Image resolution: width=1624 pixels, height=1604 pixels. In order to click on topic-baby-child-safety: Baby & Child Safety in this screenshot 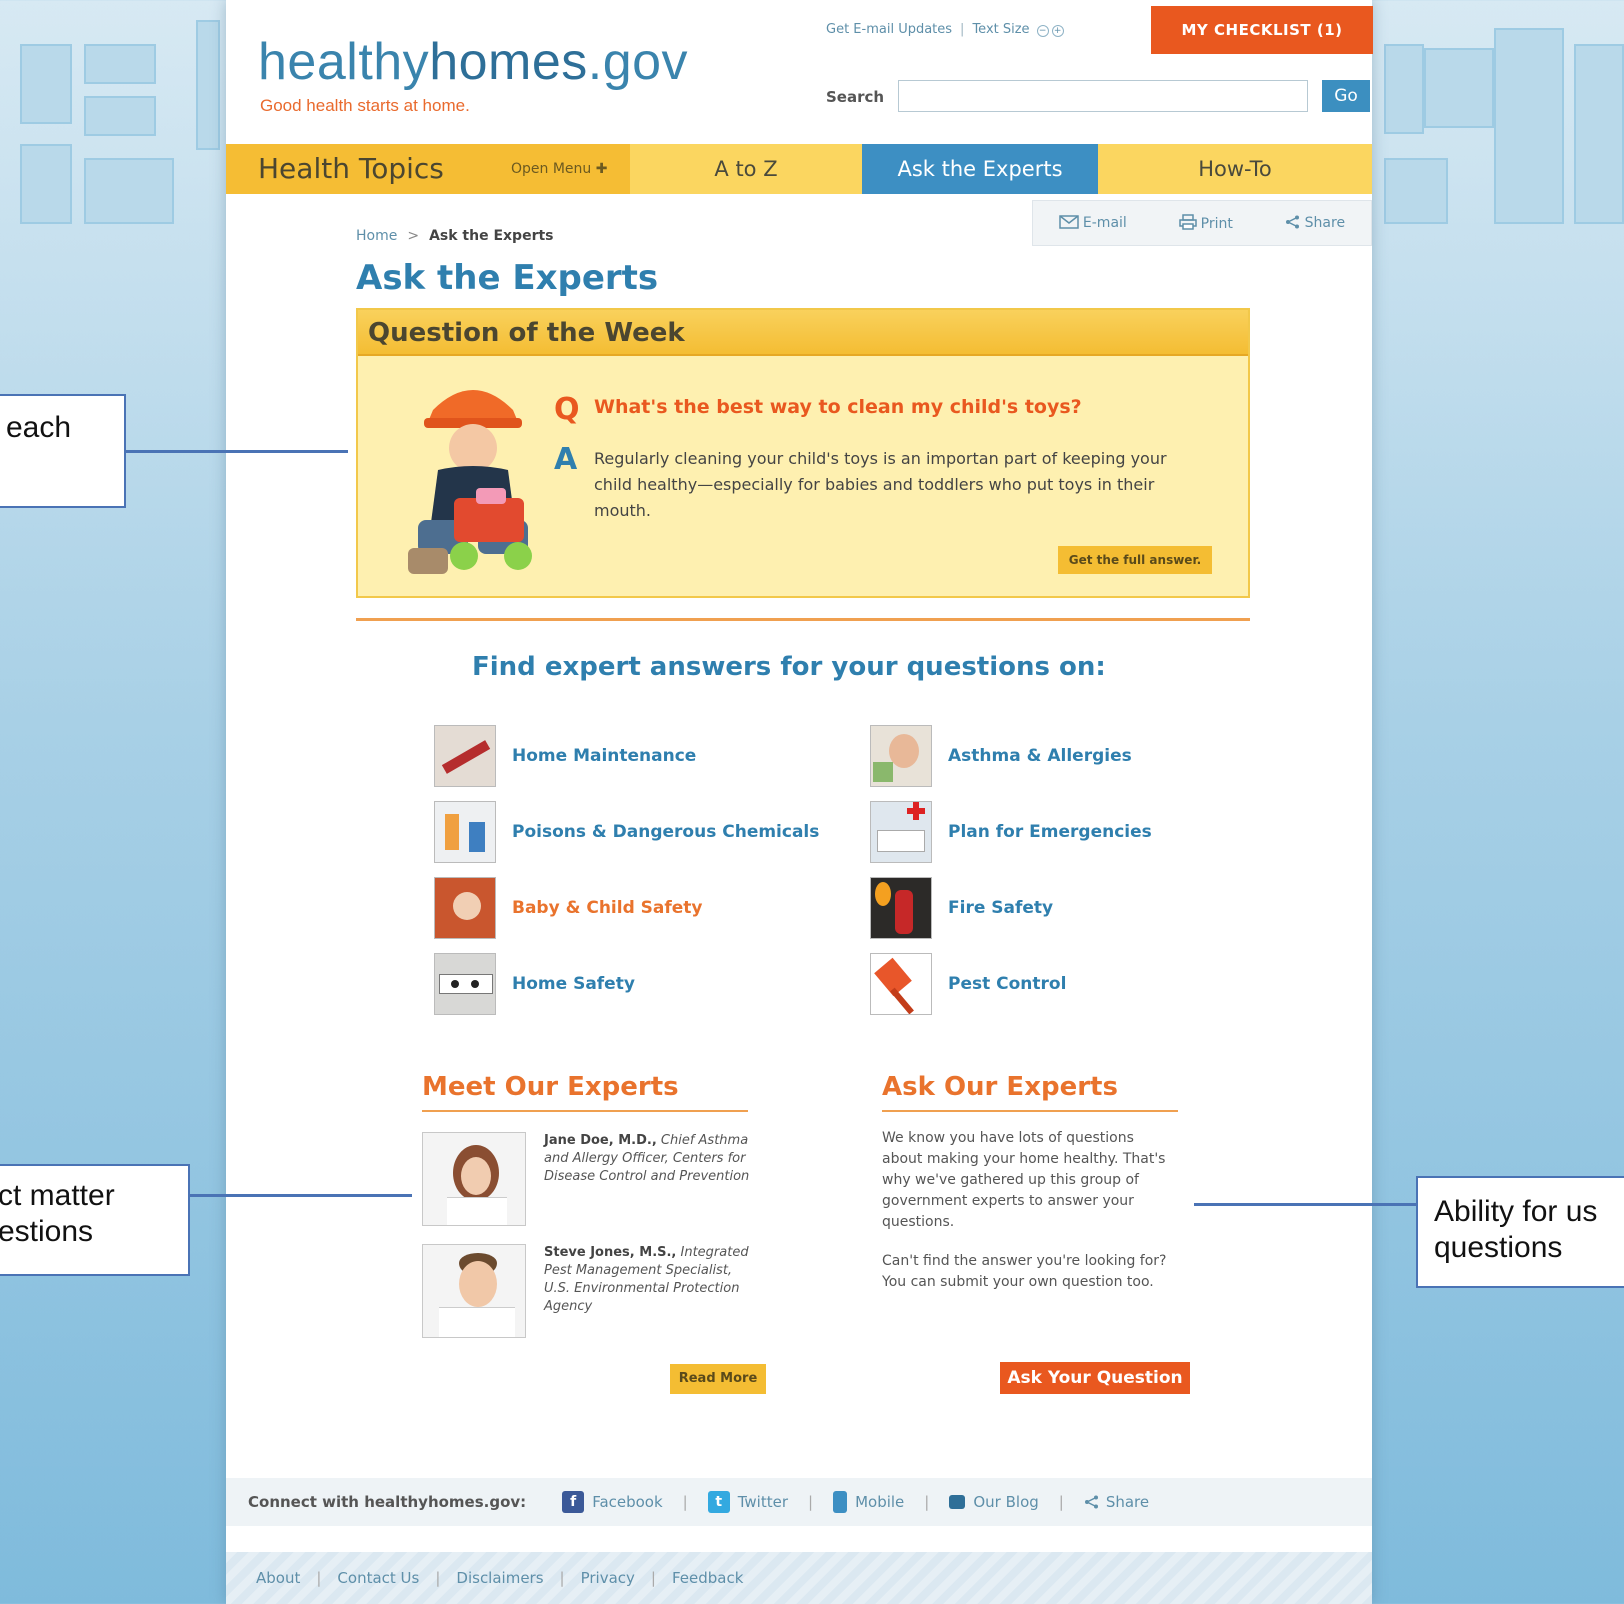, I will do `click(568, 908)`.